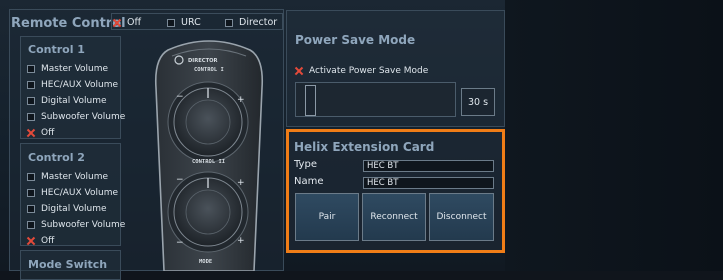 This screenshot has width=723, height=280. Describe the element at coordinates (208, 122) in the screenshot. I see `control-1-knob-icon` at that location.